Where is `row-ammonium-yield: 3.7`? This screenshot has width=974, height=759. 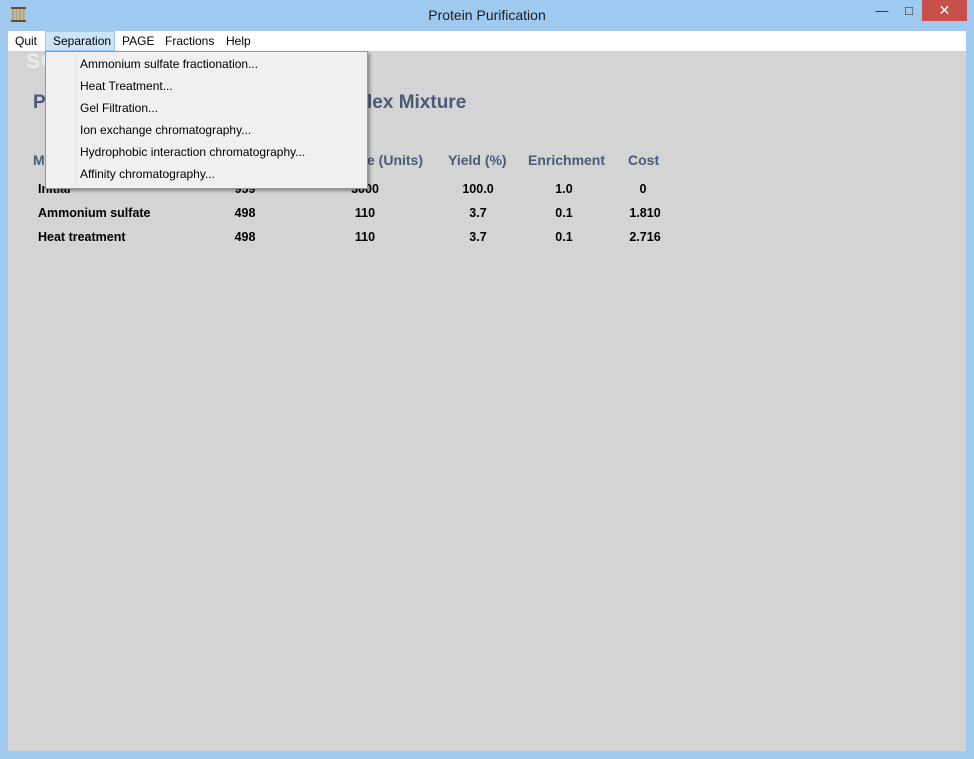
row-ammonium-yield: 3.7 is located at coordinates (478, 213).